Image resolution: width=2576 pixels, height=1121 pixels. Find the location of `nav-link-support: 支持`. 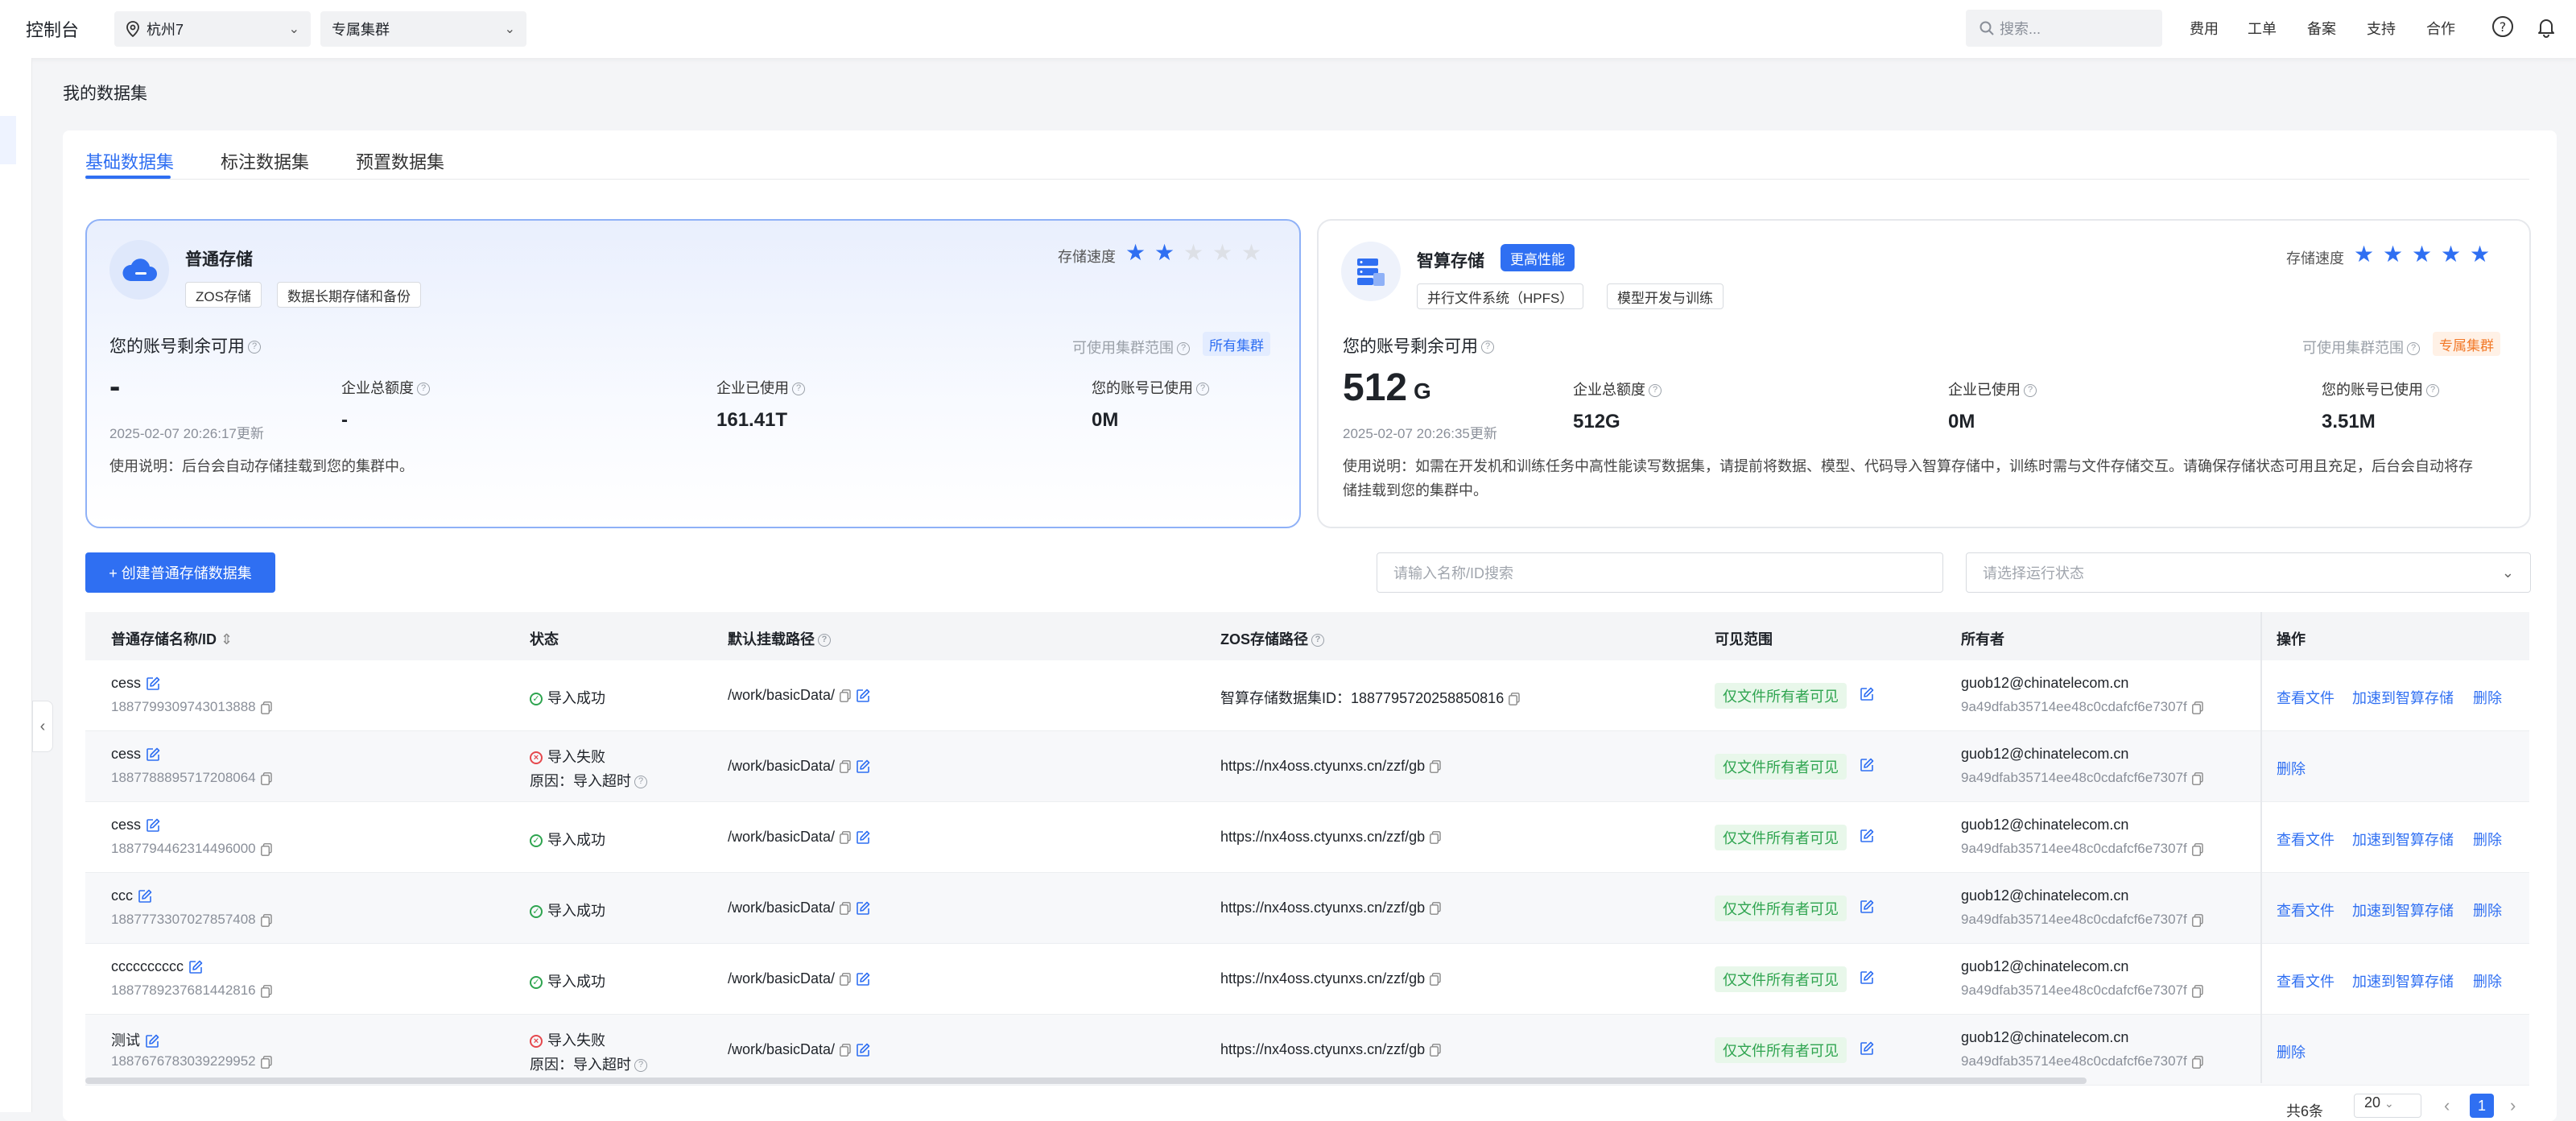

nav-link-support: 支持 is located at coordinates (2381, 28).